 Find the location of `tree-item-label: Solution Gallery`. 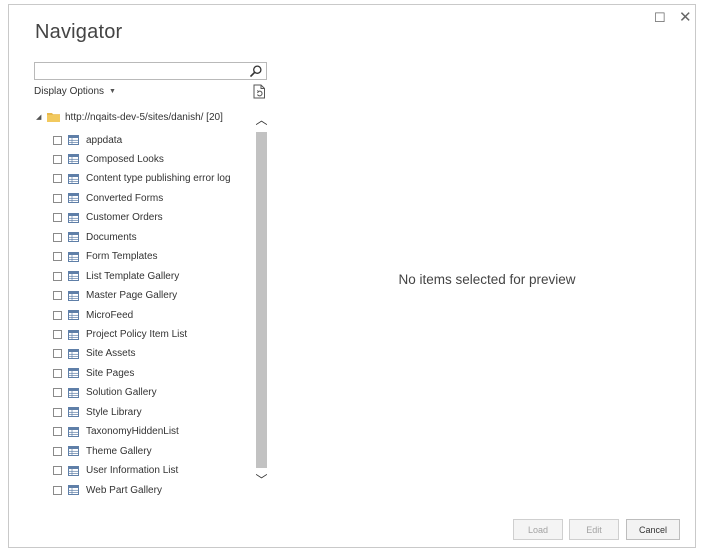

tree-item-label: Solution Gallery is located at coordinates (121, 393).